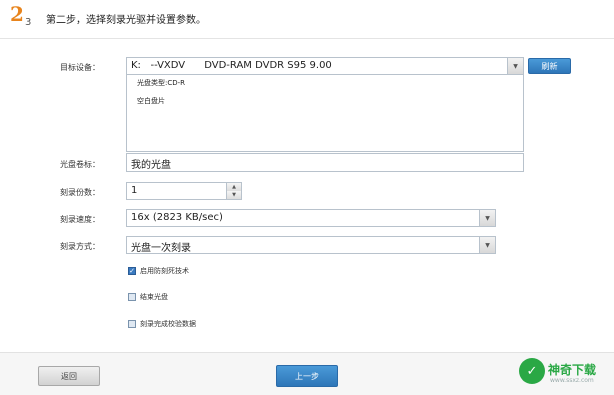  Describe the element at coordinates (80, 67) in the screenshot. I see `device-label: 目标设备：` at that location.